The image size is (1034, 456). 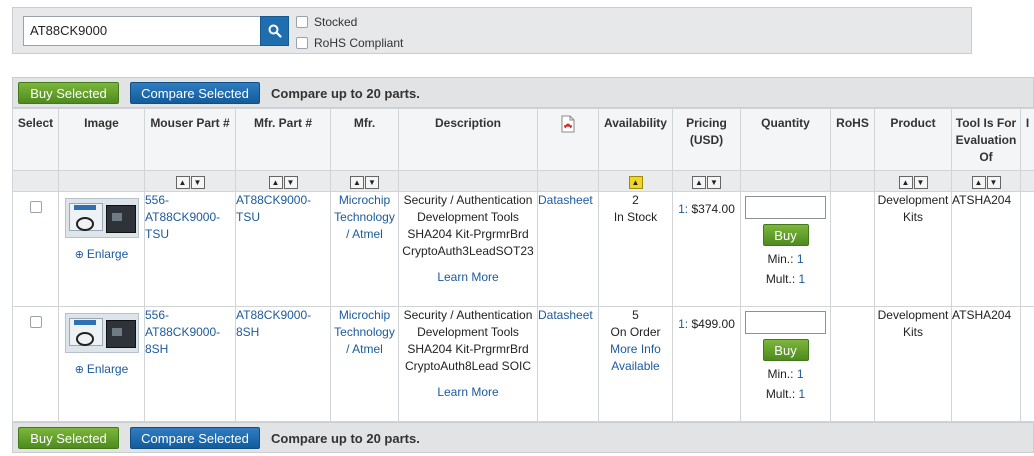 What do you see at coordinates (523, 181) in the screenshot?
I see `sort-row: ▲ ▼ ▲ ▼ ▲ ▼ ▲ ▲ ▼ ▲ ▼ ▲ ▼` at bounding box center [523, 181].